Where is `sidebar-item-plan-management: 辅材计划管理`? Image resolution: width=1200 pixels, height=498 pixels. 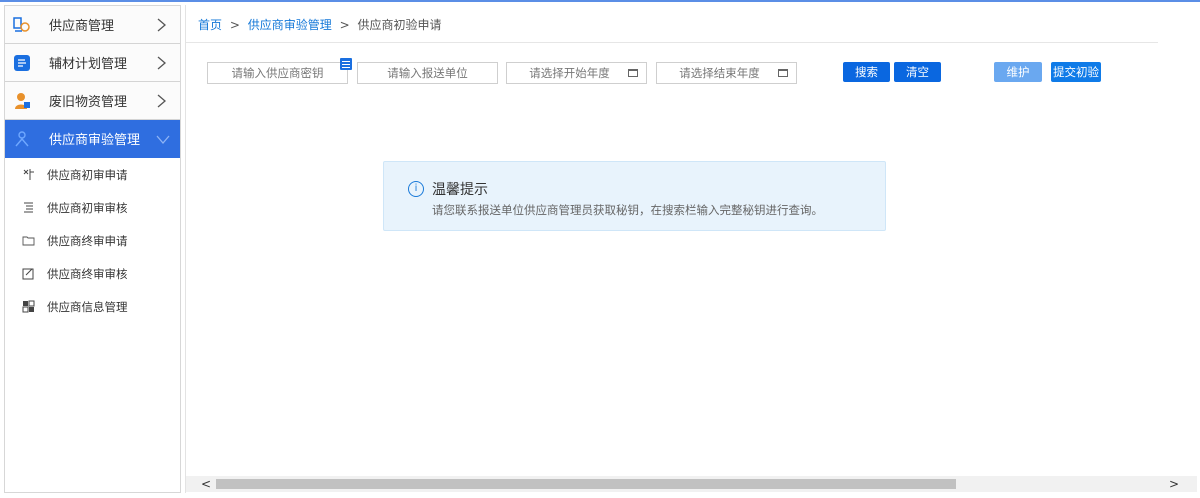
sidebar-item-plan-management: 辅材计划管理 is located at coordinates (92, 63).